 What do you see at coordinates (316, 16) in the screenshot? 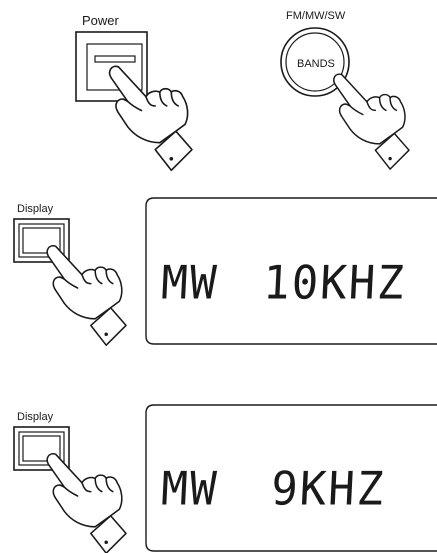
I see `bands-top-label: FM/MW/SW` at bounding box center [316, 16].